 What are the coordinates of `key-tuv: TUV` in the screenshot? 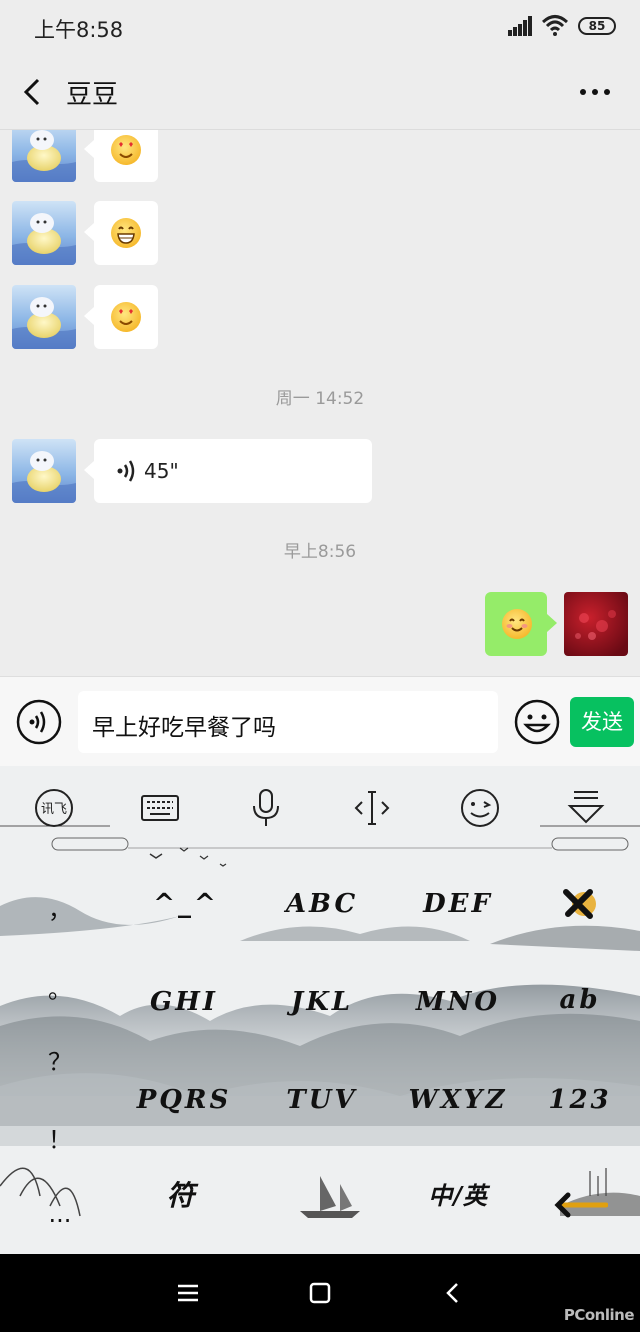 It's located at (322, 1100).